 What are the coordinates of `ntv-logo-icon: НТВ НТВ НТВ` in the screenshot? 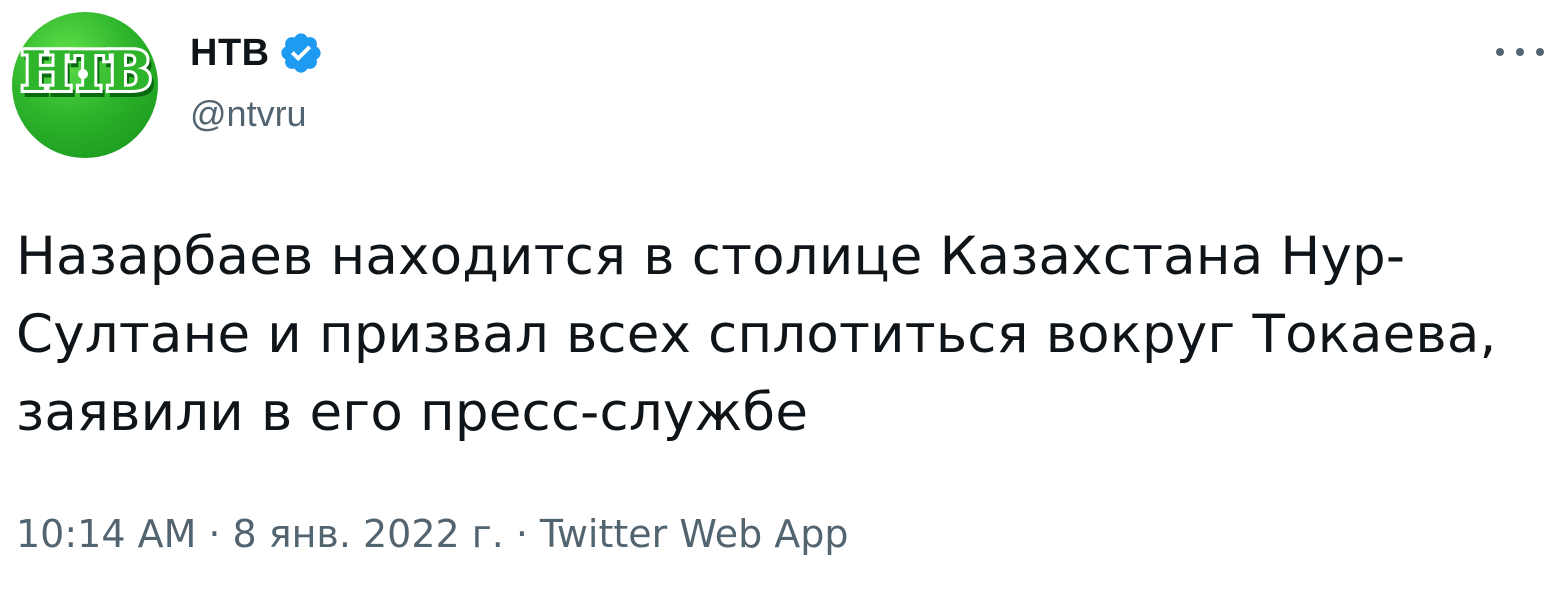 It's located at (87, 73).